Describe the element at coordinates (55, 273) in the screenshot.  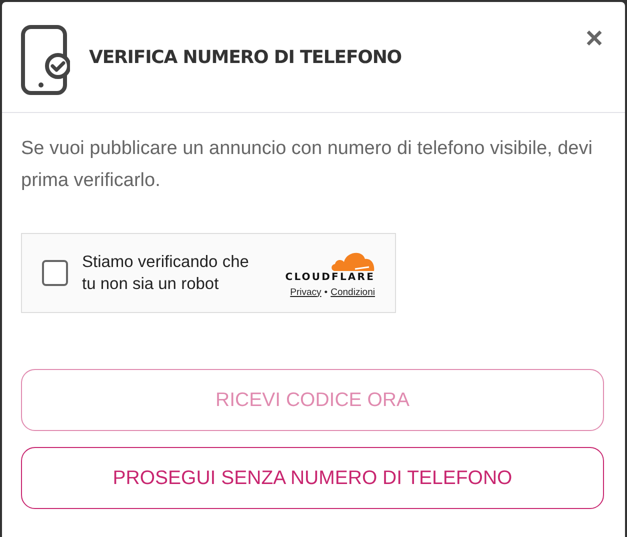
I see `captcha-checkbox` at that location.